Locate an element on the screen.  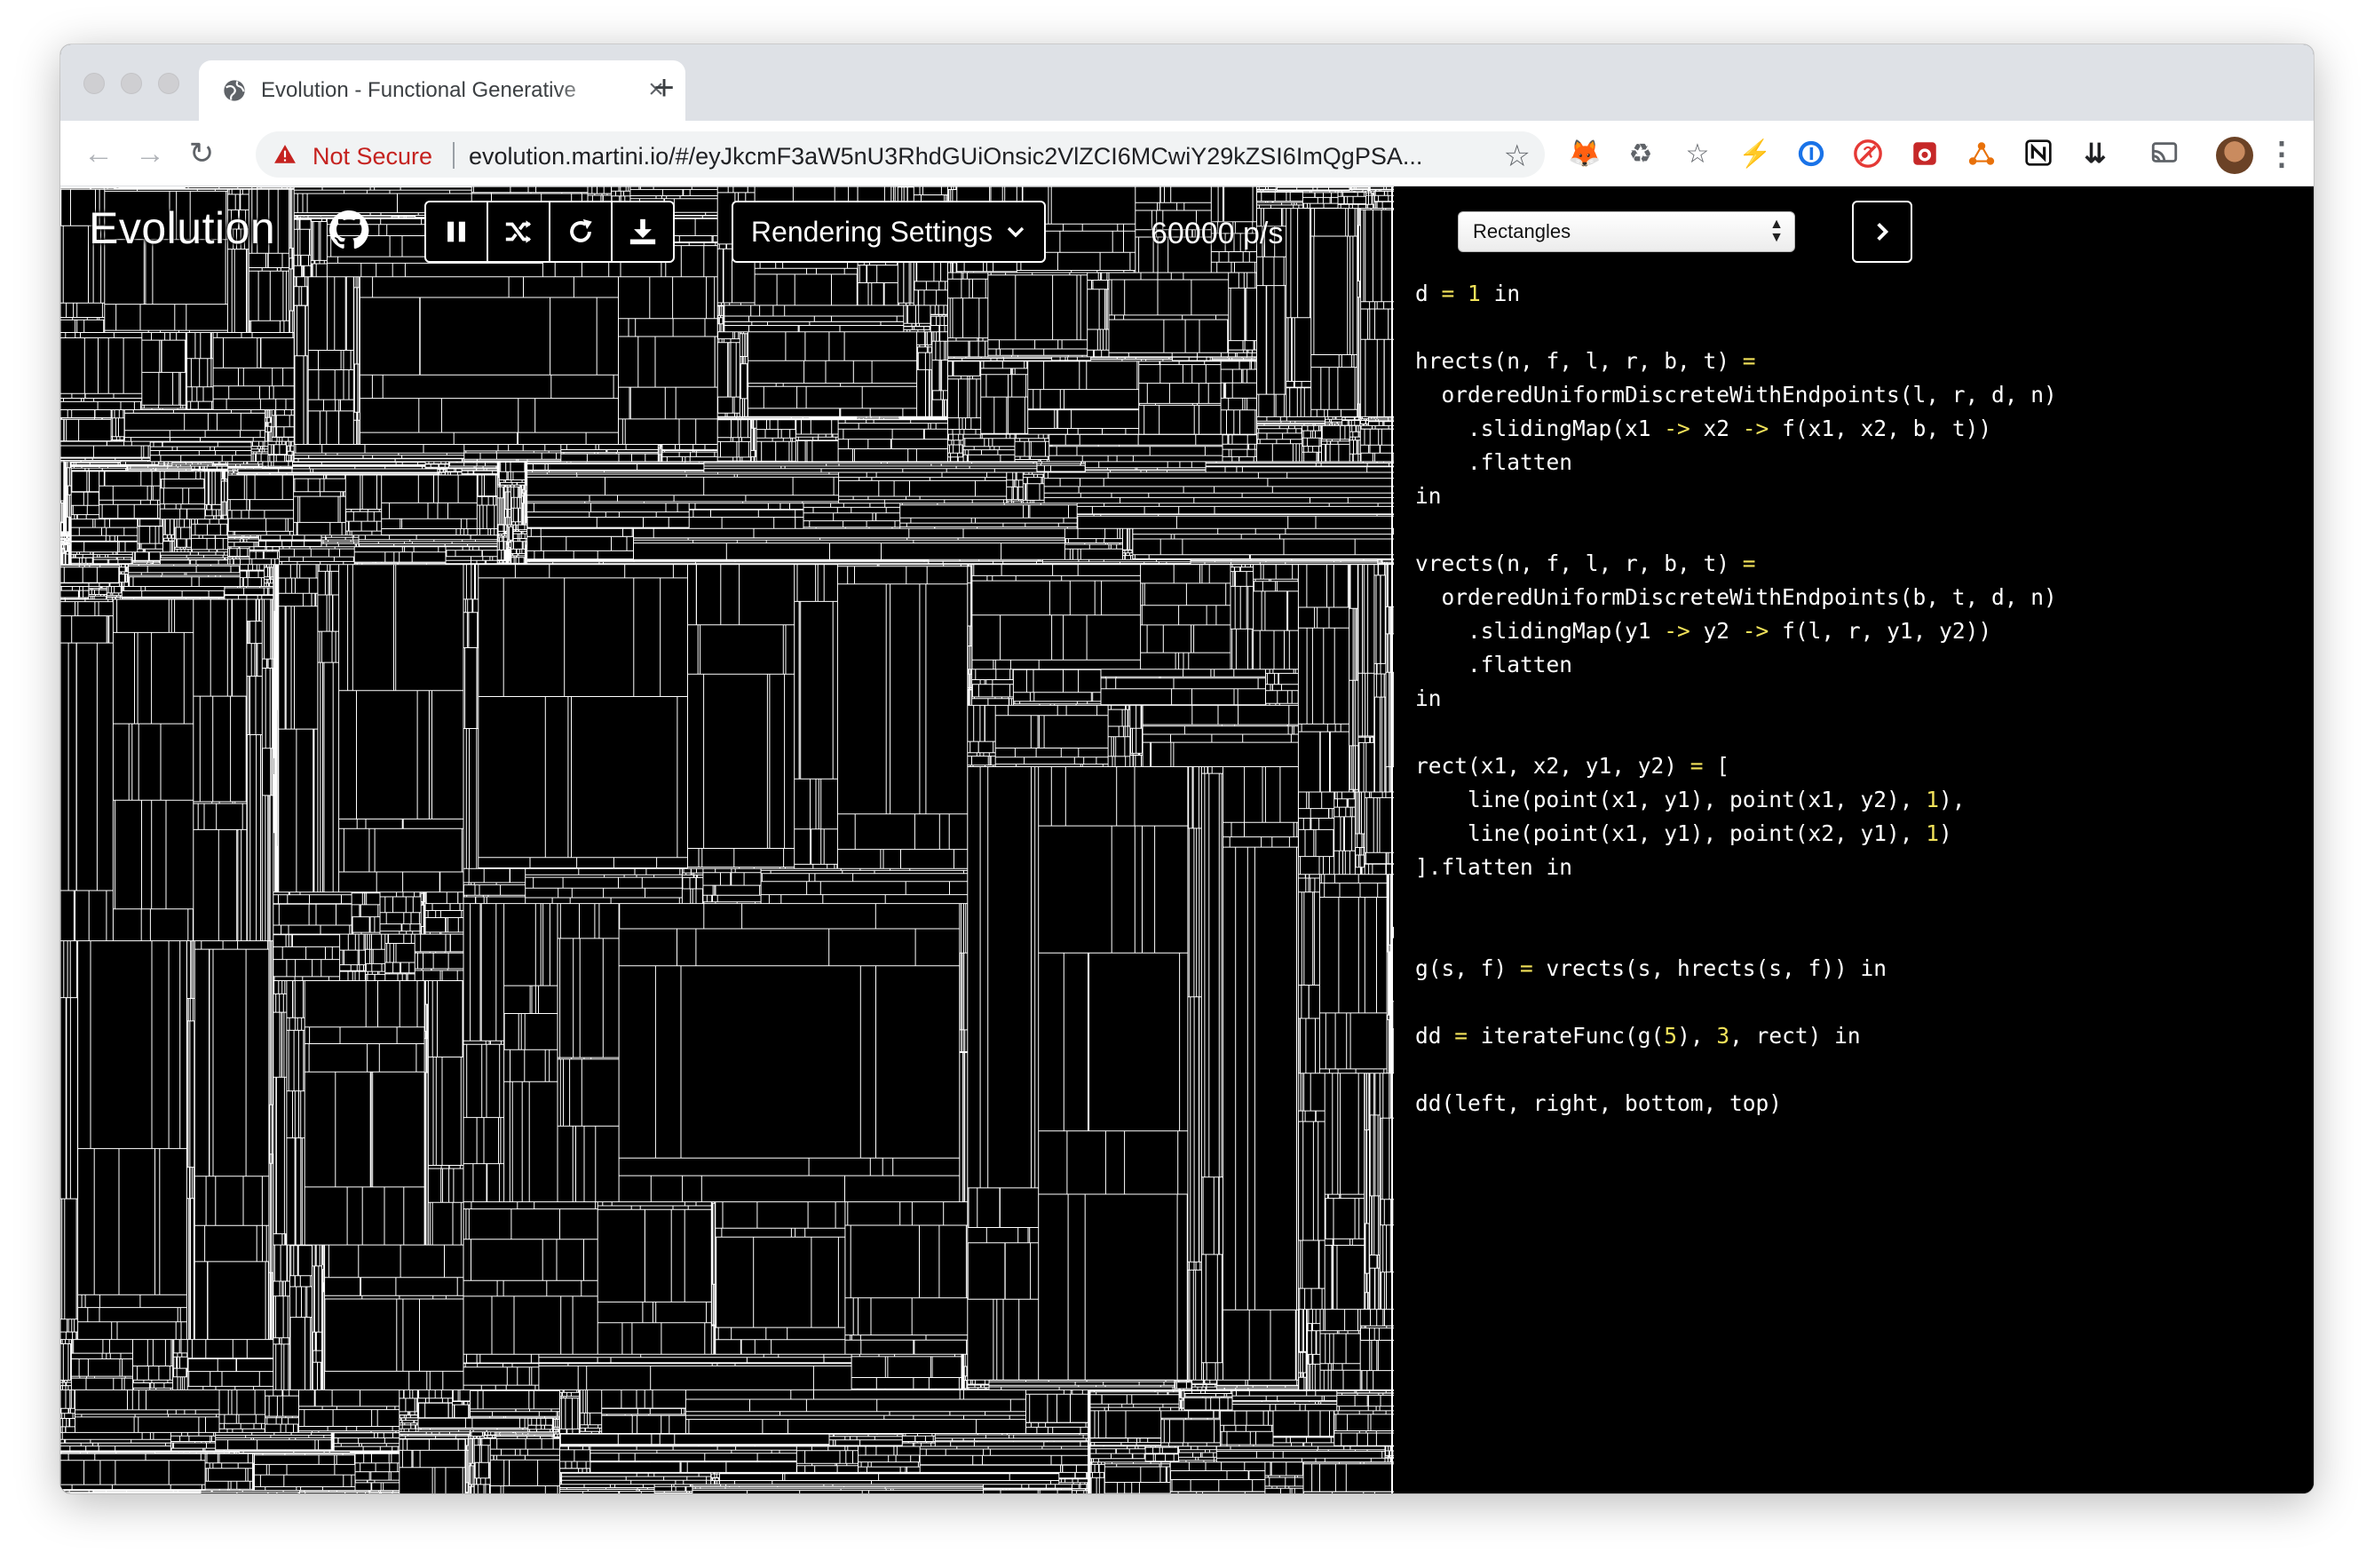
not-secure-label: Not Secure is located at coordinates (372, 156).